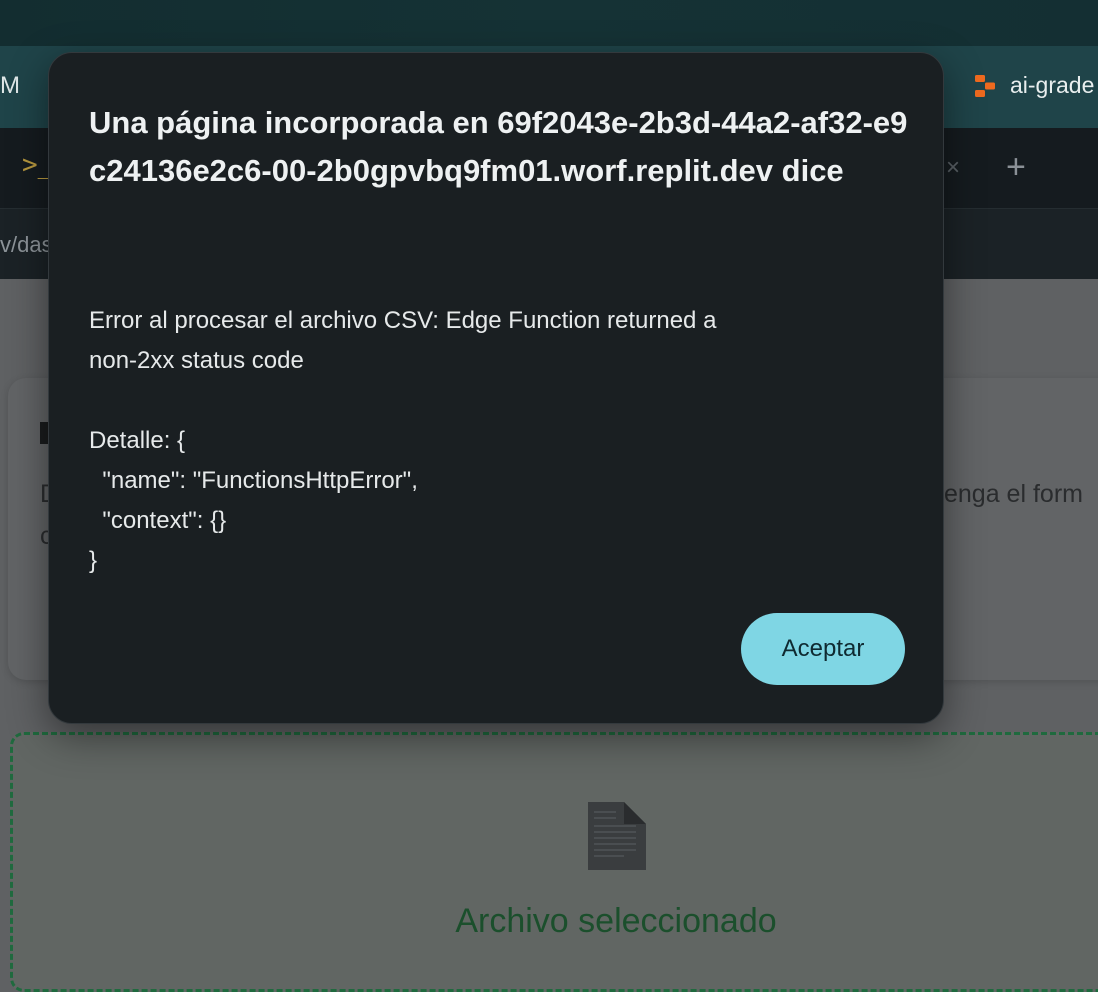 The height and width of the screenshot is (992, 1098). I want to click on replit-icon, so click(985, 86).